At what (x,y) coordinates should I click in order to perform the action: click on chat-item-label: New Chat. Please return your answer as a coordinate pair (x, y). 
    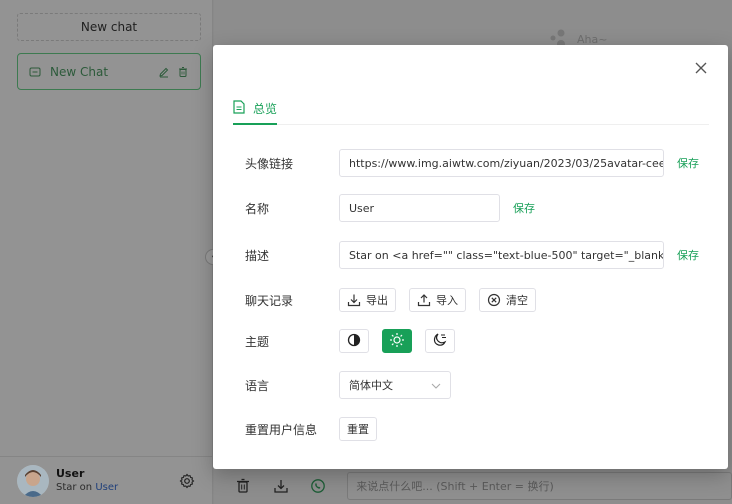
    Looking at the image, I should click on (79, 71).